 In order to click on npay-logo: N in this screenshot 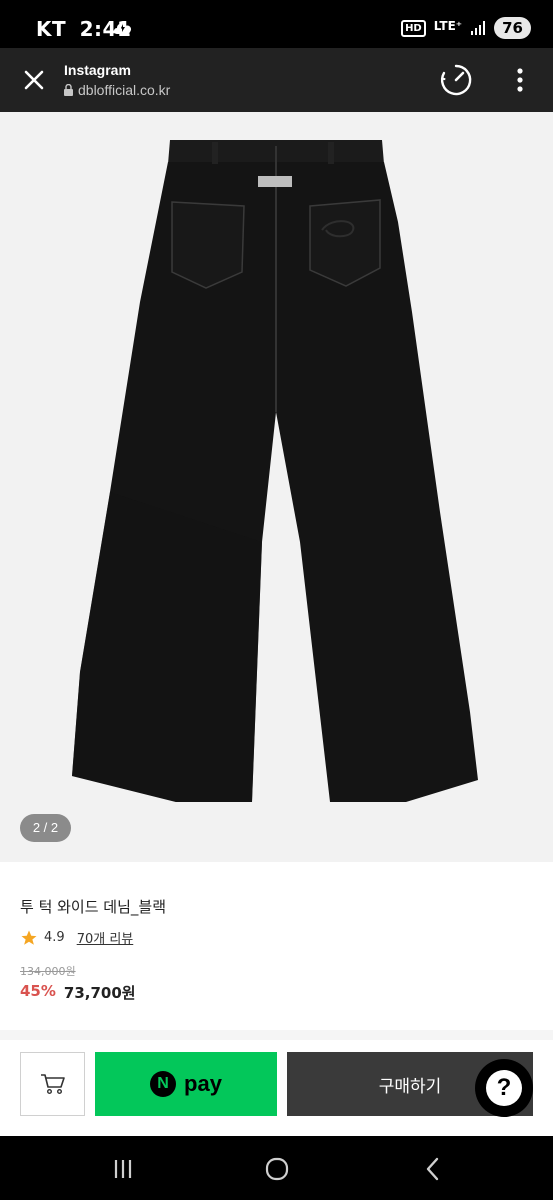, I will do `click(163, 1084)`.